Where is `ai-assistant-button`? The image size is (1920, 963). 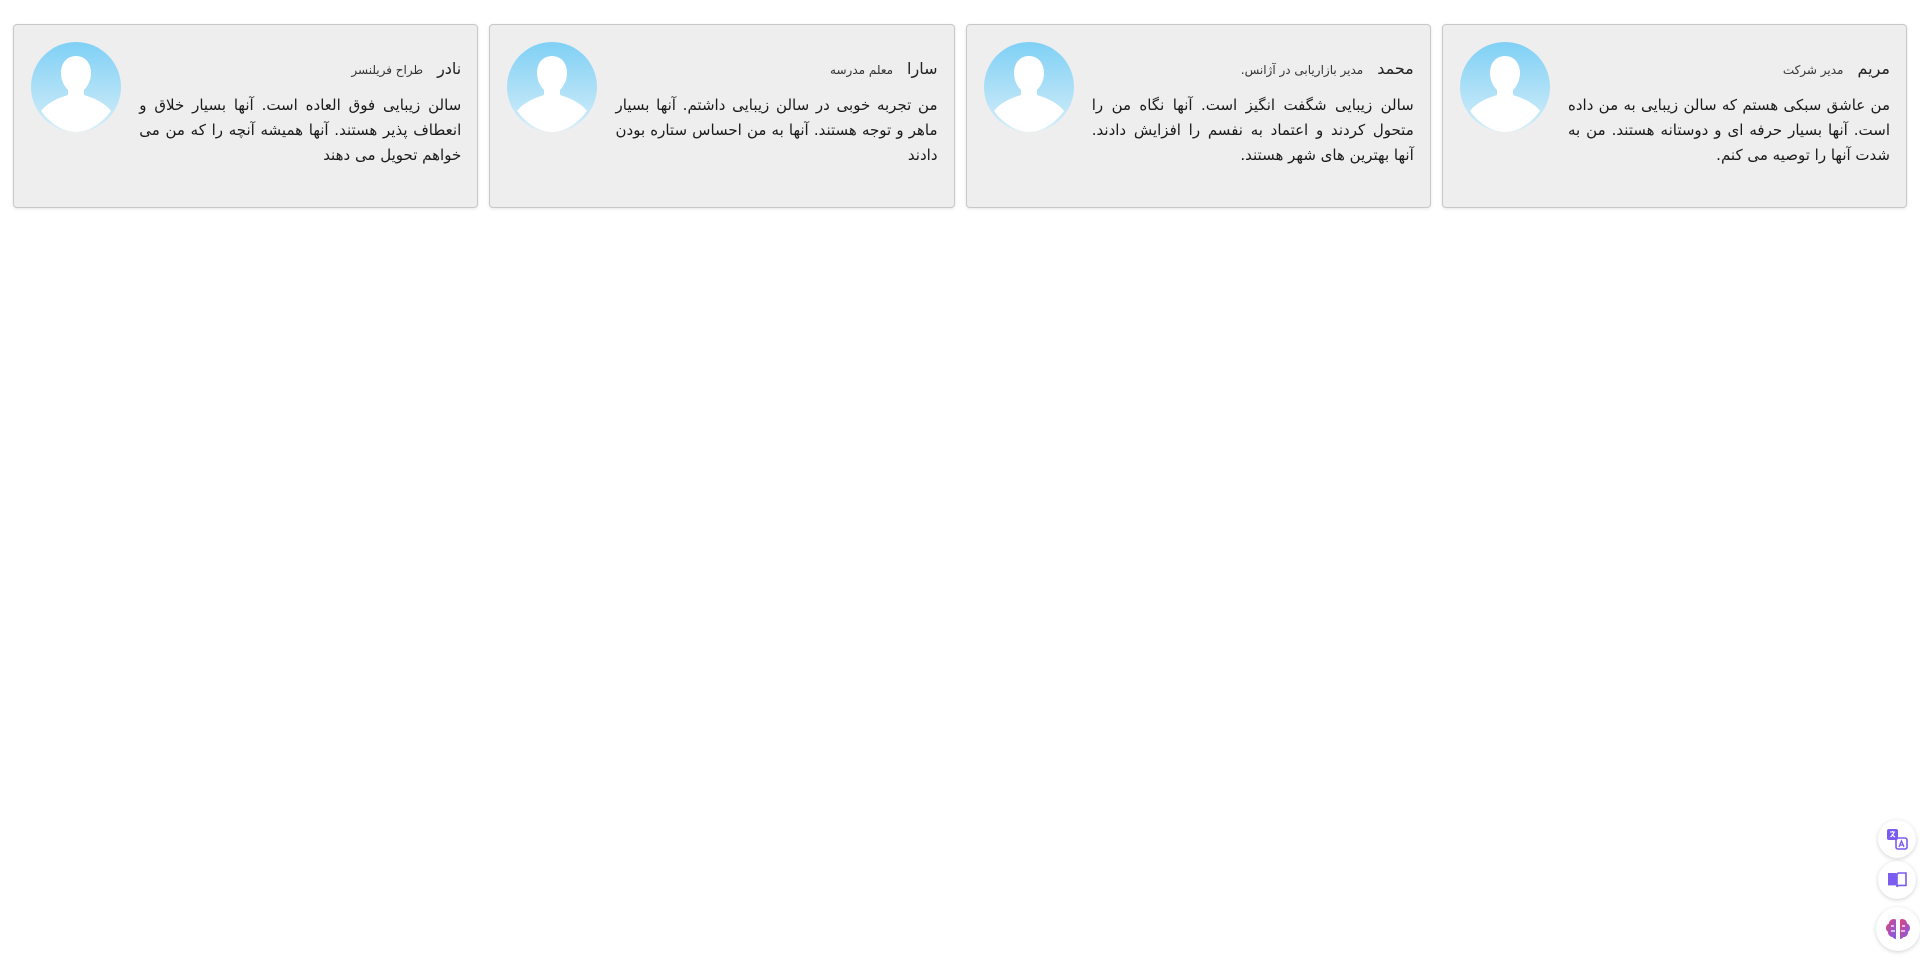 ai-assistant-button is located at coordinates (1898, 929).